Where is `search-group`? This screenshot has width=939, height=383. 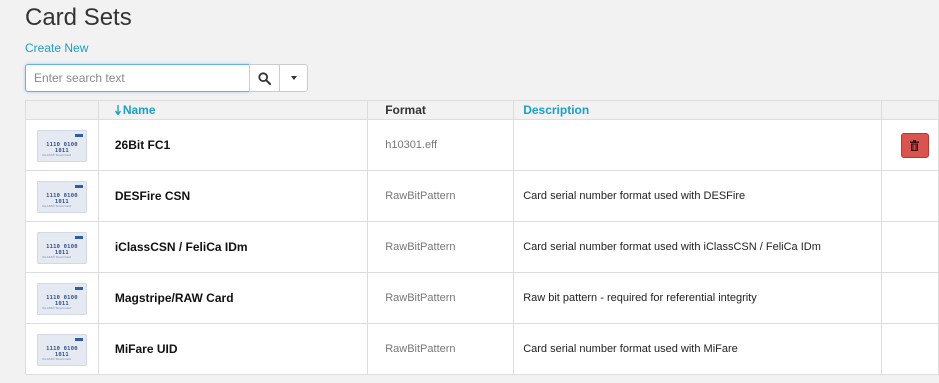
search-group is located at coordinates (166, 78).